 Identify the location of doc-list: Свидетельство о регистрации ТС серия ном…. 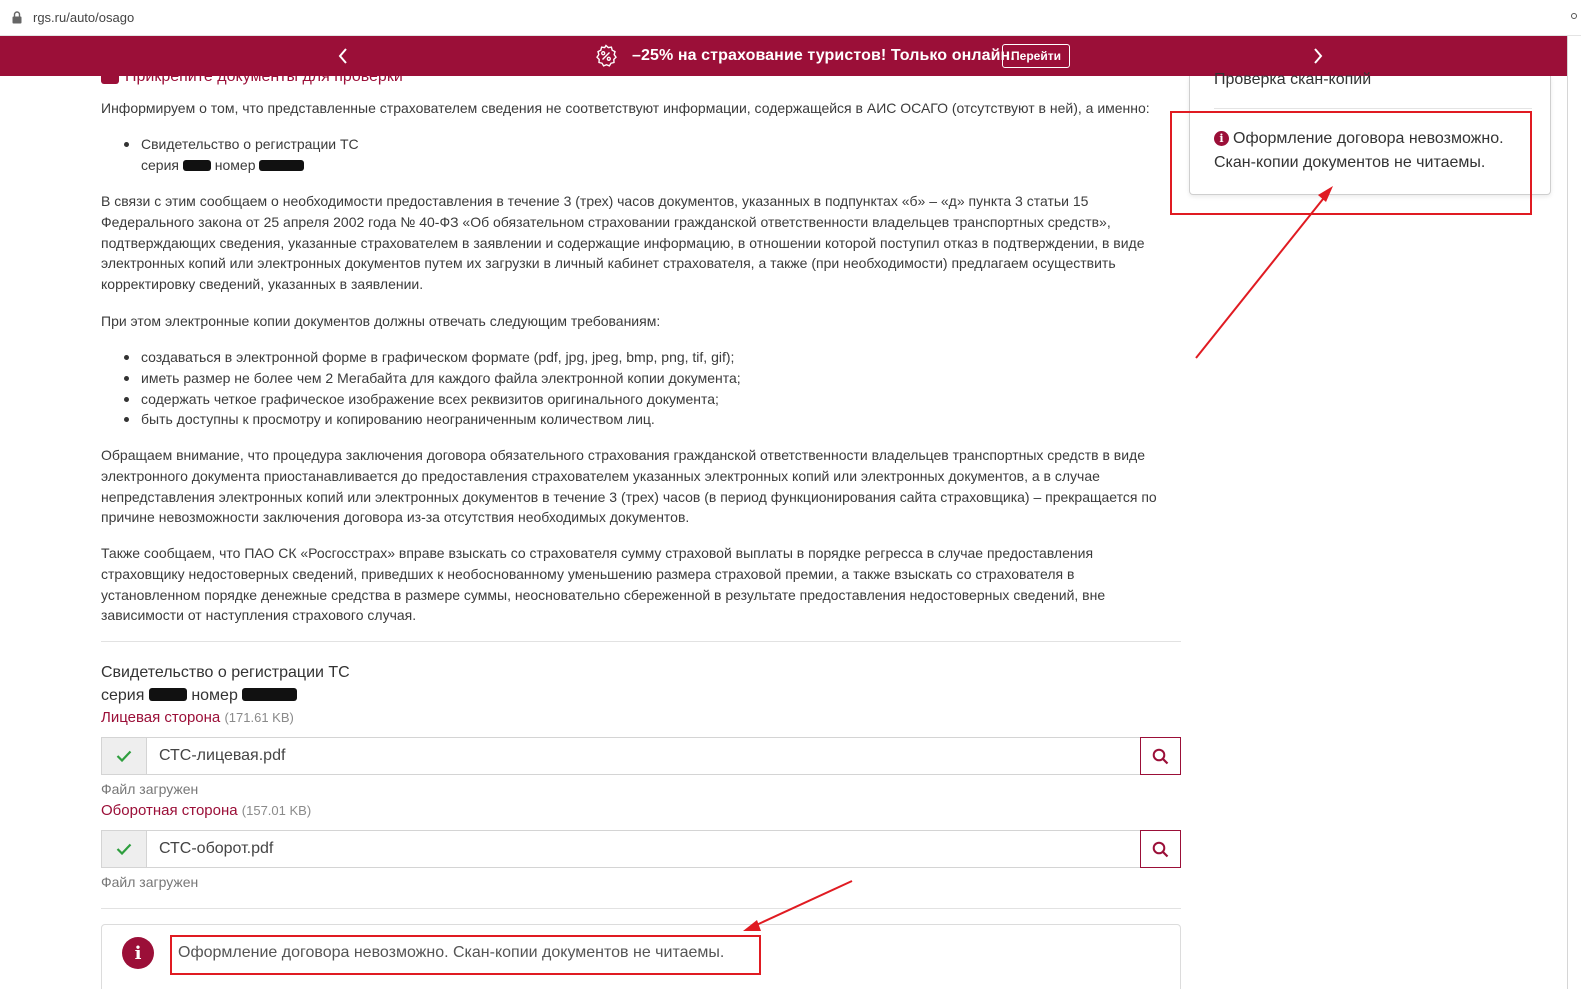
(631, 155).